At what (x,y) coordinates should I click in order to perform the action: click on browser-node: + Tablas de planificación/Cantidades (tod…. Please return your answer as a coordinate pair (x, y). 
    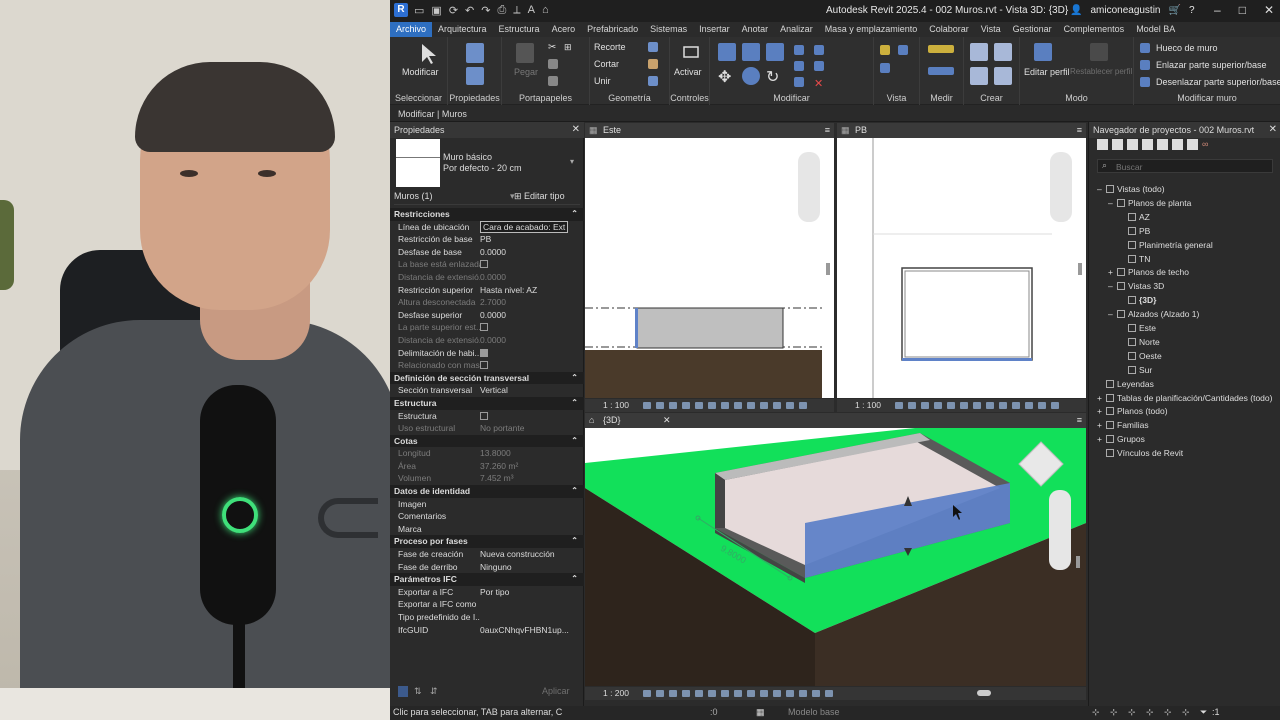
    Looking at the image, I should click on (1184, 398).